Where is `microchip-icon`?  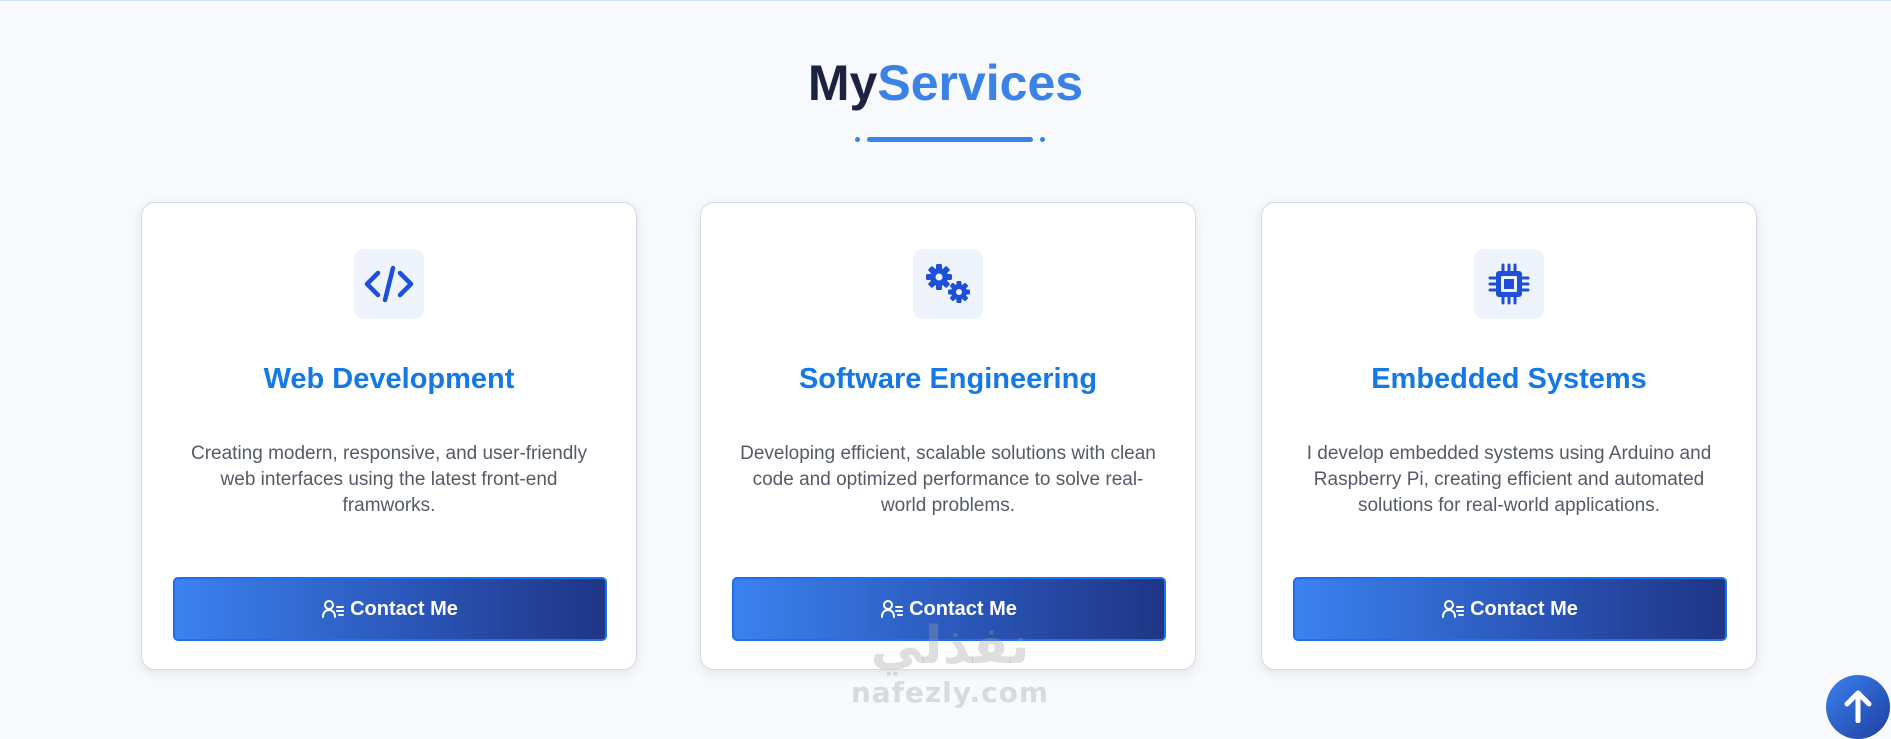
microchip-icon is located at coordinates (1509, 284).